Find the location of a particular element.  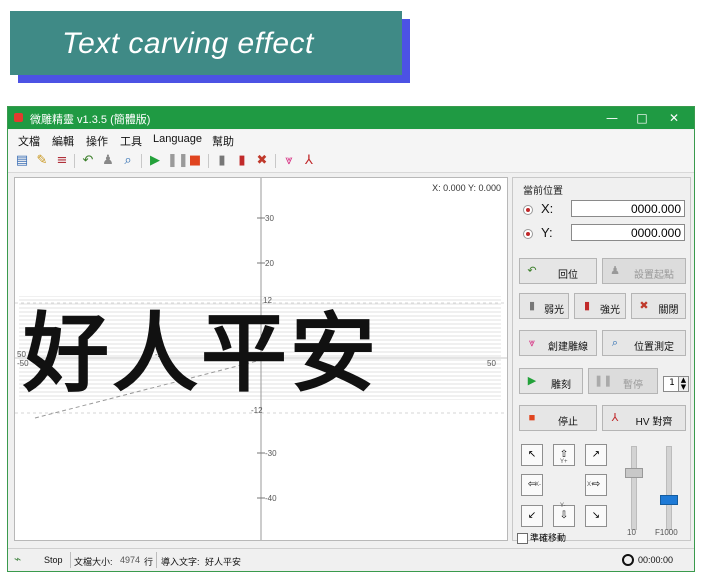

import-text-label: 導入文字: is located at coordinates (180, 562).